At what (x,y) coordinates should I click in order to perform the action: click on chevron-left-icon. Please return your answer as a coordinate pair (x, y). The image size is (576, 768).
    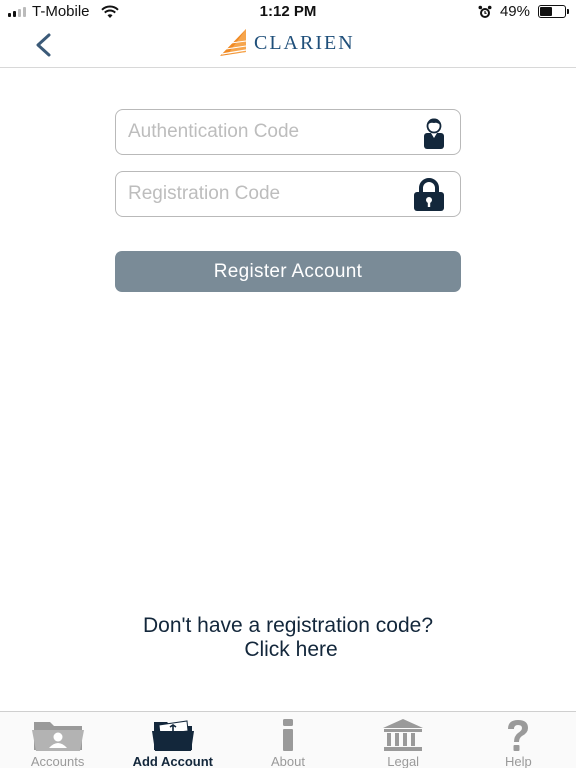
    Looking at the image, I should click on (43, 45).